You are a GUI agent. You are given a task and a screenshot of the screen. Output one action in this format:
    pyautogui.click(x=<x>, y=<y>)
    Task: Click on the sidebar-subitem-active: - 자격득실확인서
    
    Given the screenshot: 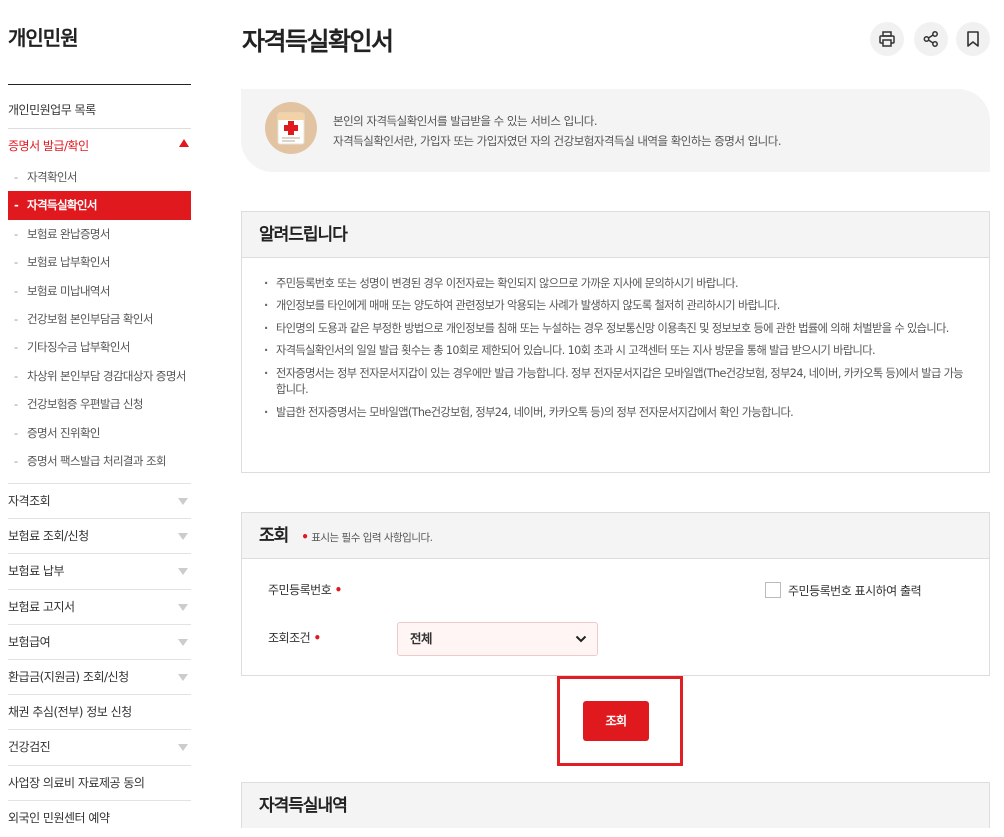 What is the action you would take?
    pyautogui.click(x=99, y=205)
    